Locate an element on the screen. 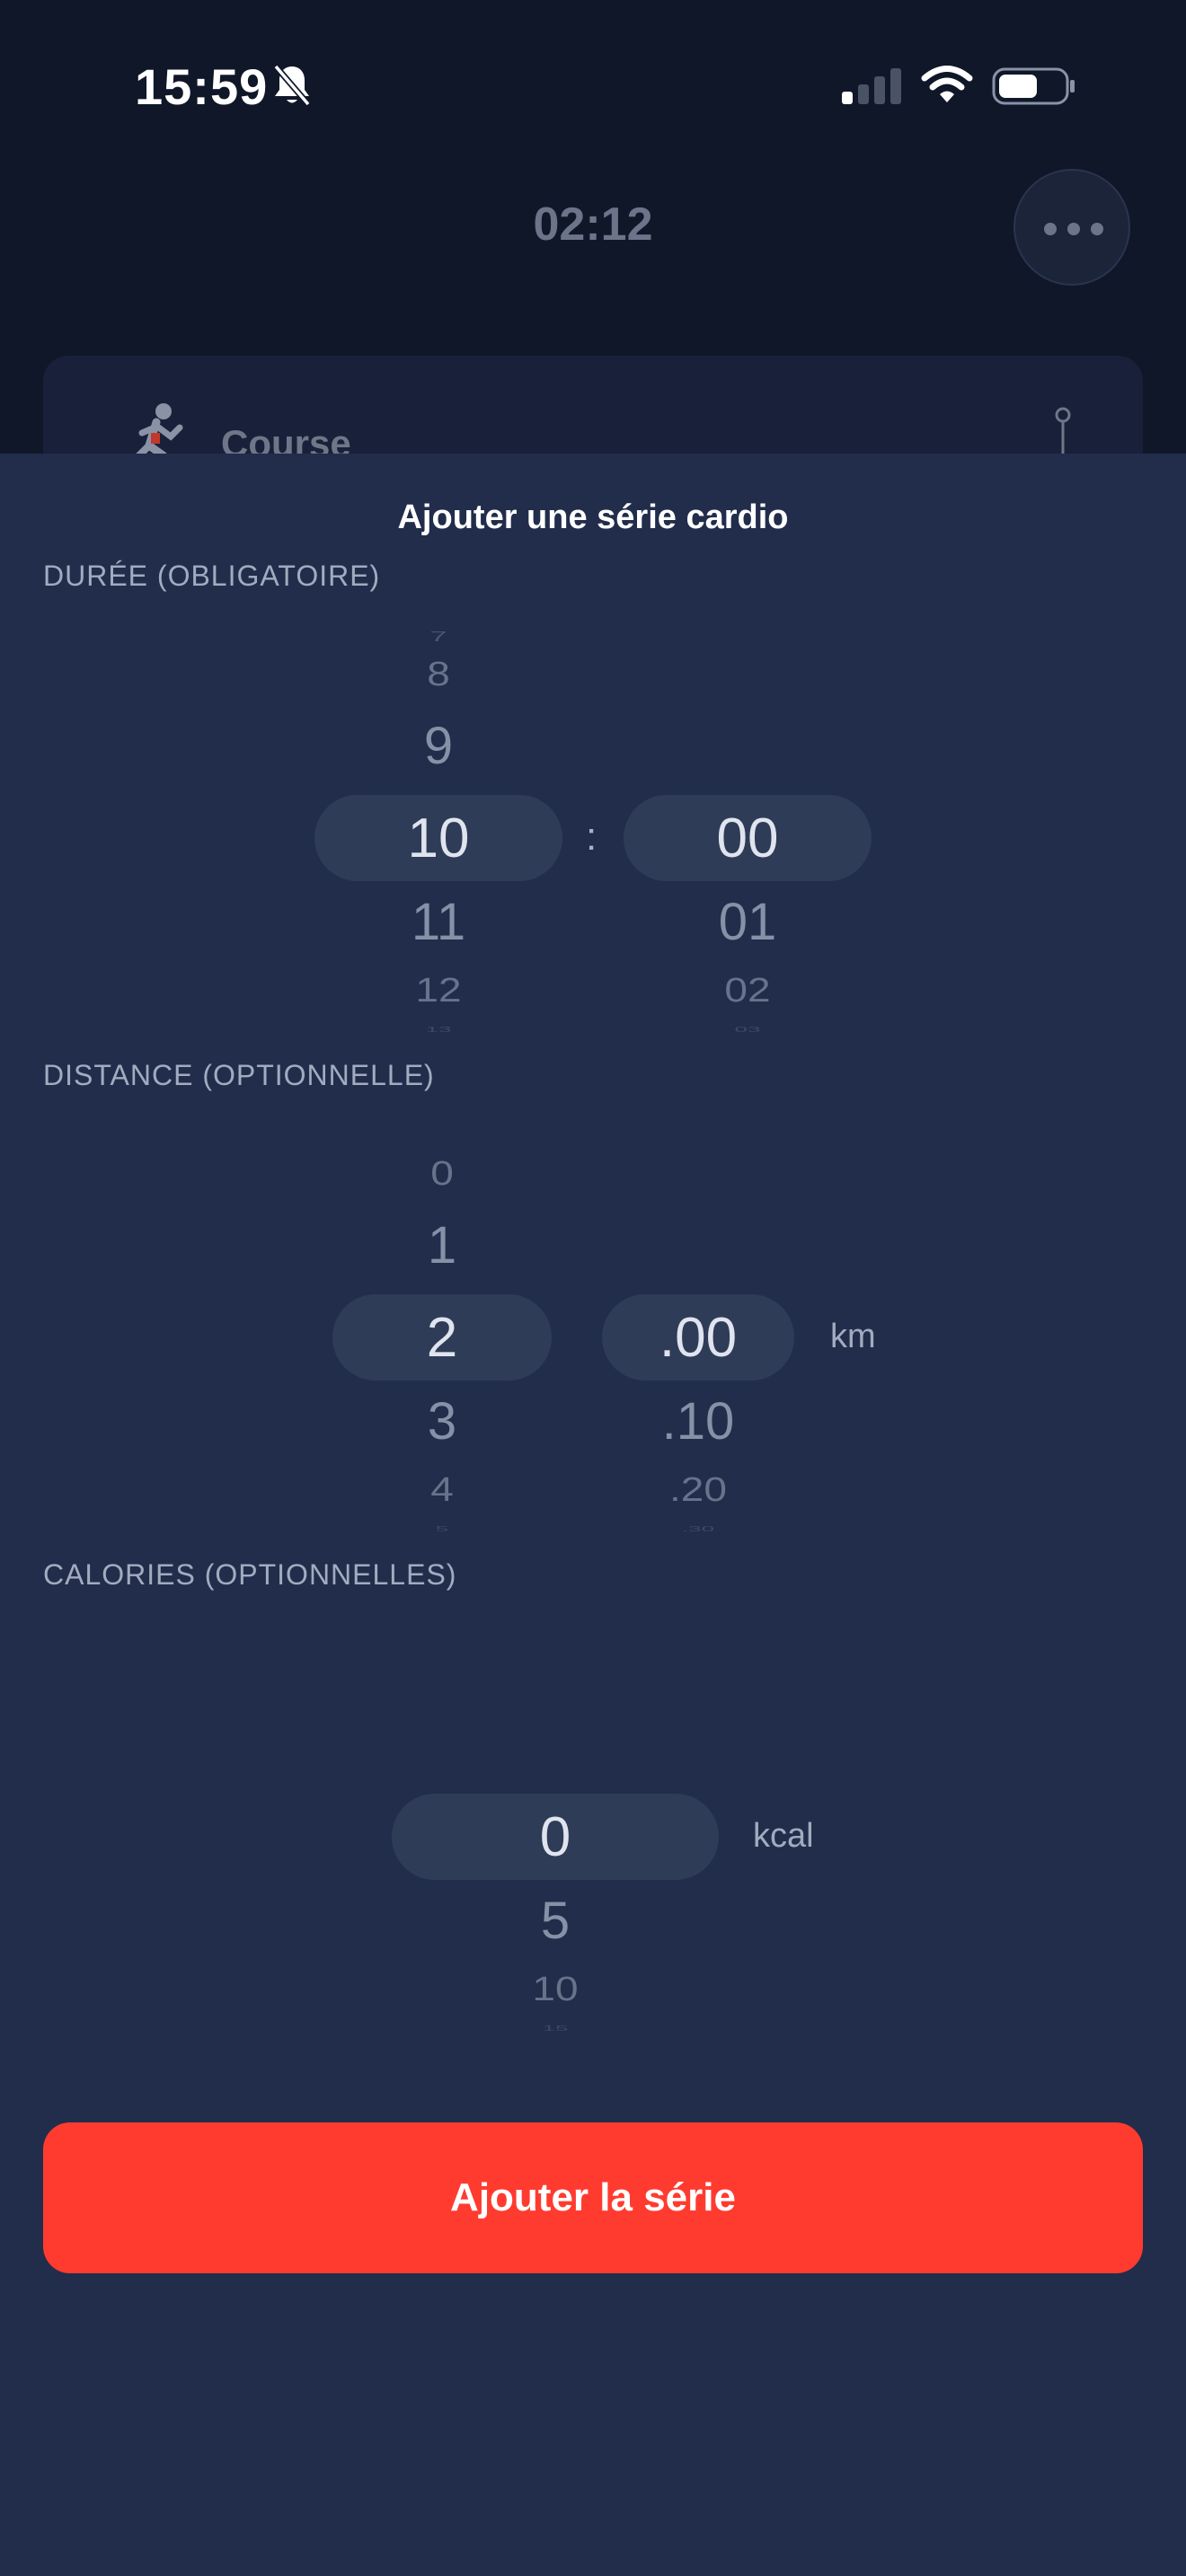 This screenshot has width=1186, height=2576. picker-value: 1 is located at coordinates (442, 1245).